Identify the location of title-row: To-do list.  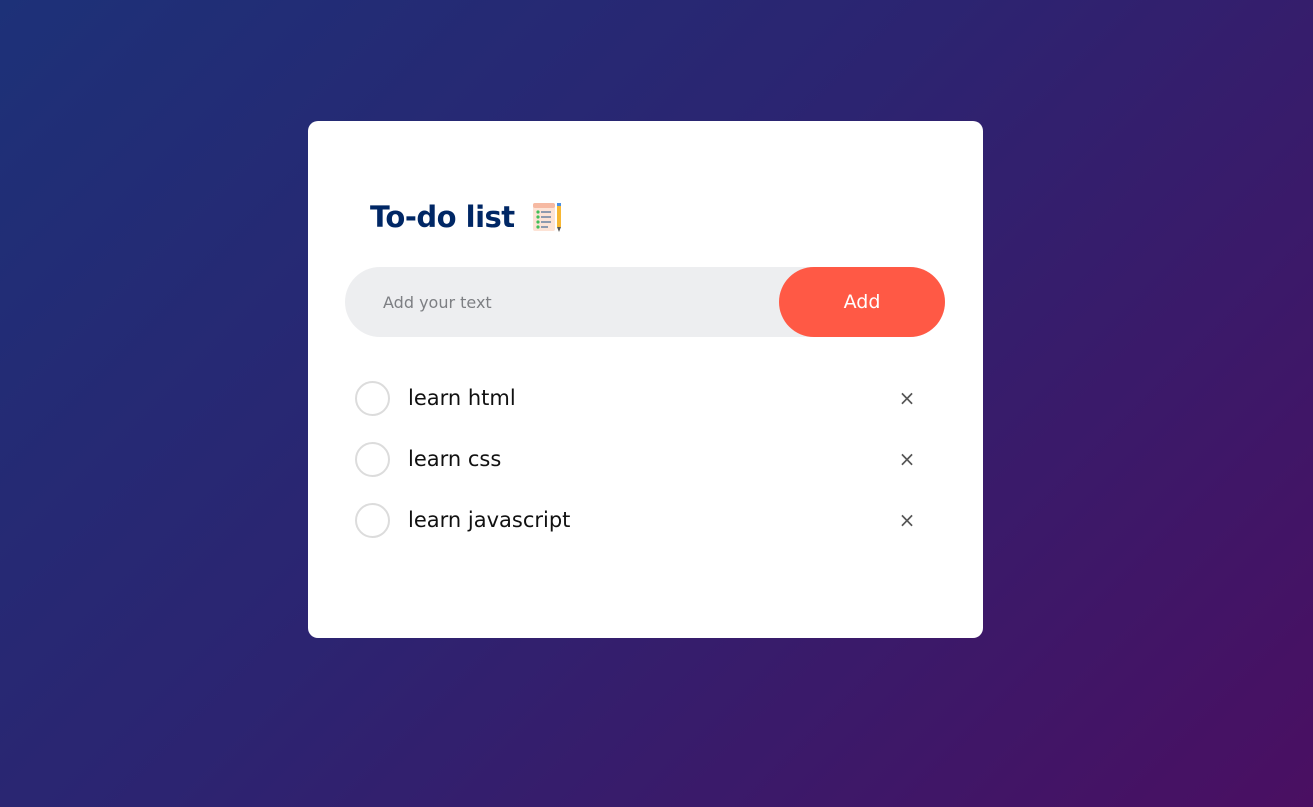
(467, 217).